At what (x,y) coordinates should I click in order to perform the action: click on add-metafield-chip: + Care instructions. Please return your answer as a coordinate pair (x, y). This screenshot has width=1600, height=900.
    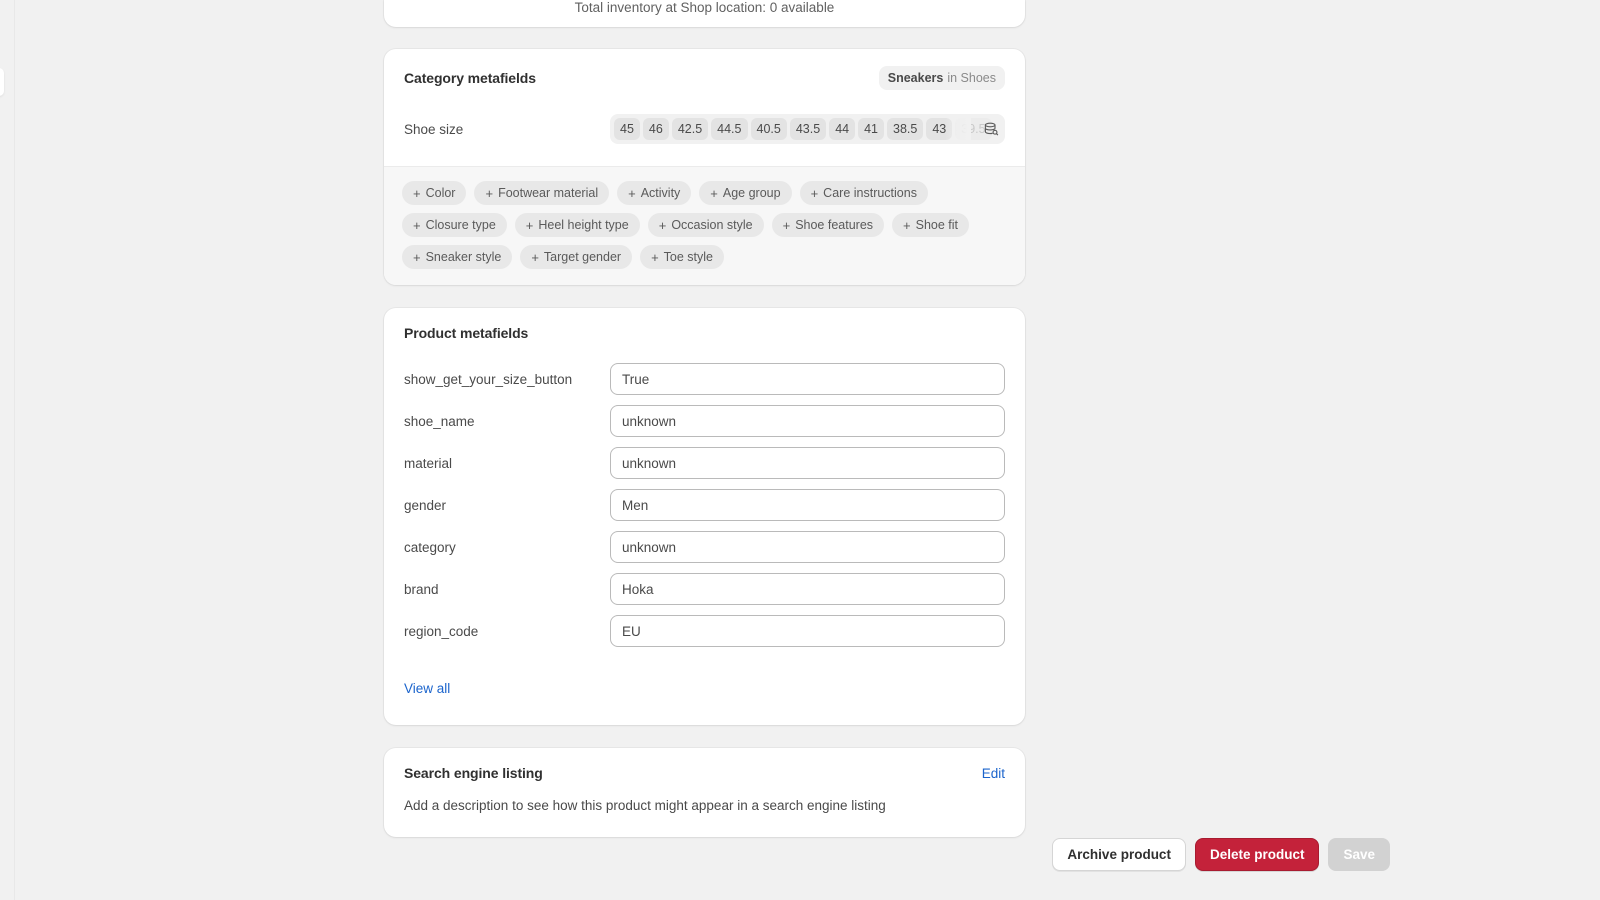
    Looking at the image, I should click on (863, 193).